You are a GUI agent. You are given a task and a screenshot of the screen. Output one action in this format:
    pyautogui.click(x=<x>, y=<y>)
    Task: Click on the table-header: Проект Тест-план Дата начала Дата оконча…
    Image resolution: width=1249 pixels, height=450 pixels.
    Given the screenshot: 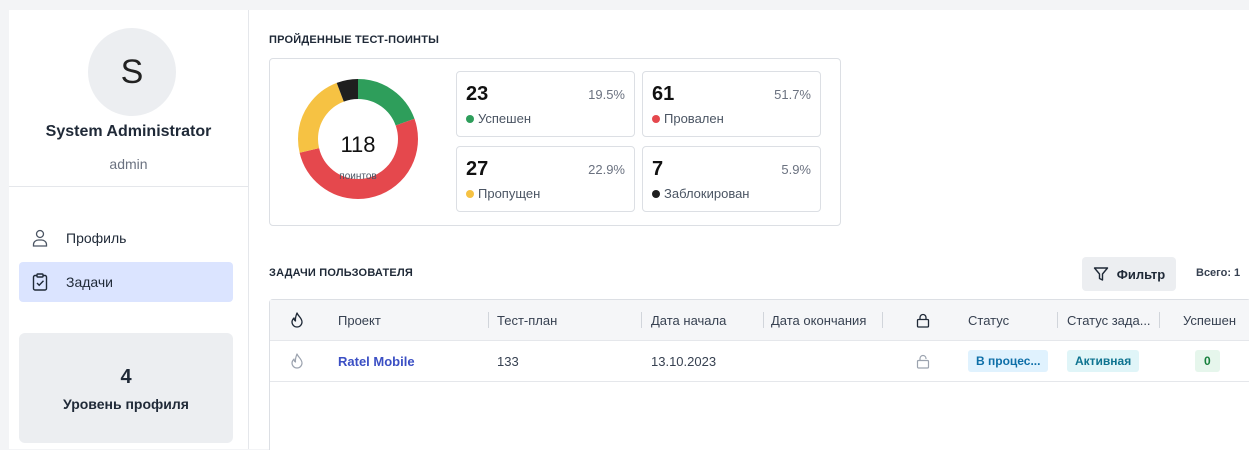 What is the action you would take?
    pyautogui.click(x=759, y=320)
    